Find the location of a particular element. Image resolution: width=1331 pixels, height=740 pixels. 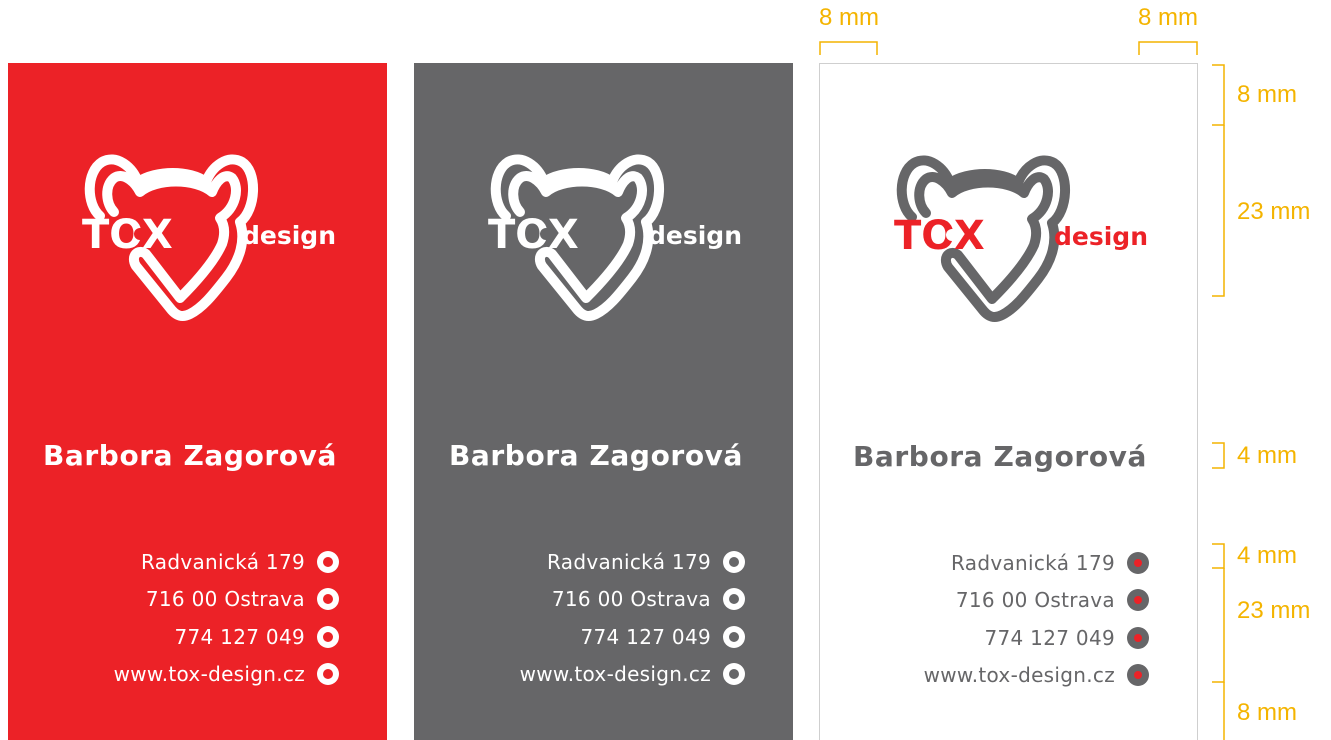

dimension-label-bottom: 8 mm is located at coordinates (1267, 712).